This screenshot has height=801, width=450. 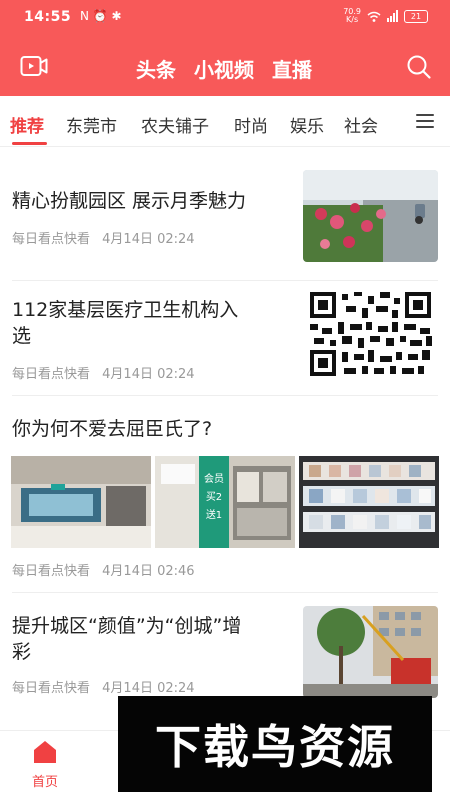 I want to click on article-title-line: 112家基层医疗卫生机构入, so click(x=125, y=310).